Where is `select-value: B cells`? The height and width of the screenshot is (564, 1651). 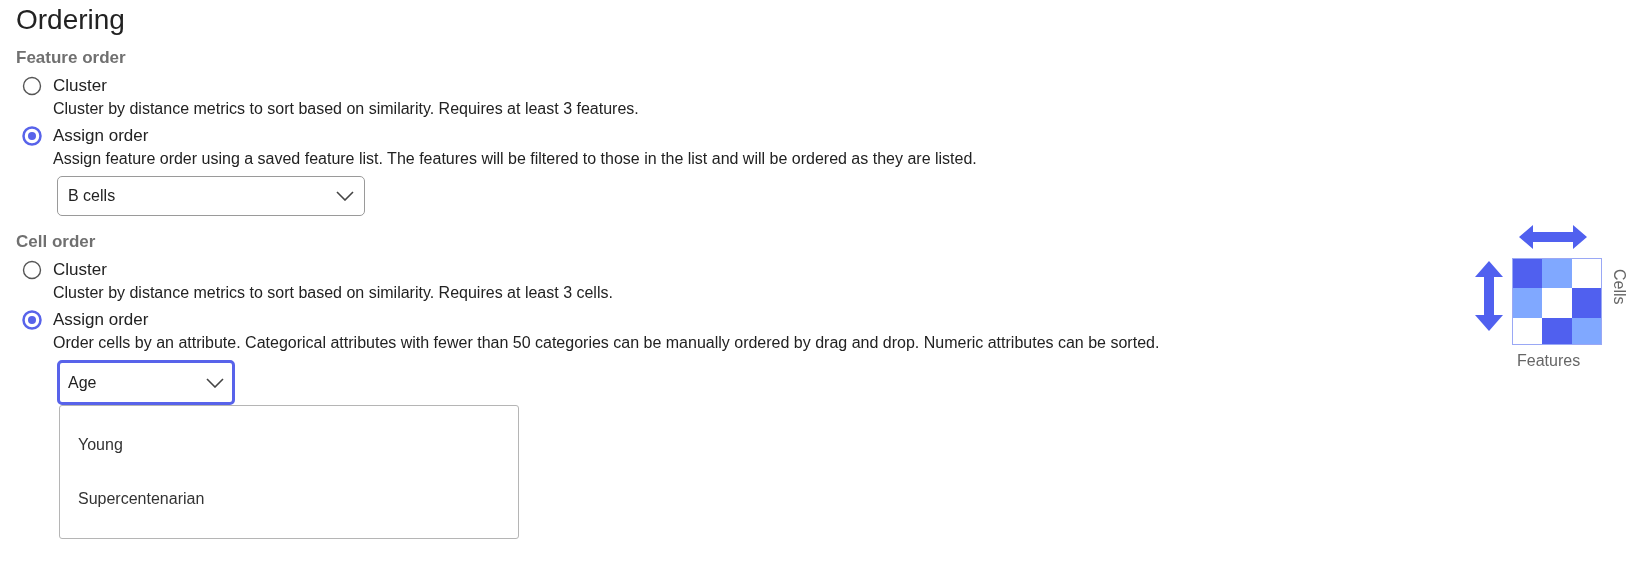 select-value: B cells is located at coordinates (92, 196).